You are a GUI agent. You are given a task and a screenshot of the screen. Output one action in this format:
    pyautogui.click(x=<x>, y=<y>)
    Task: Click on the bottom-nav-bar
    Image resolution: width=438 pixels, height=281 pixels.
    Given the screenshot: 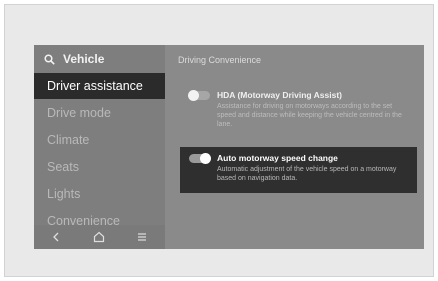 What is the action you would take?
    pyautogui.click(x=99, y=237)
    